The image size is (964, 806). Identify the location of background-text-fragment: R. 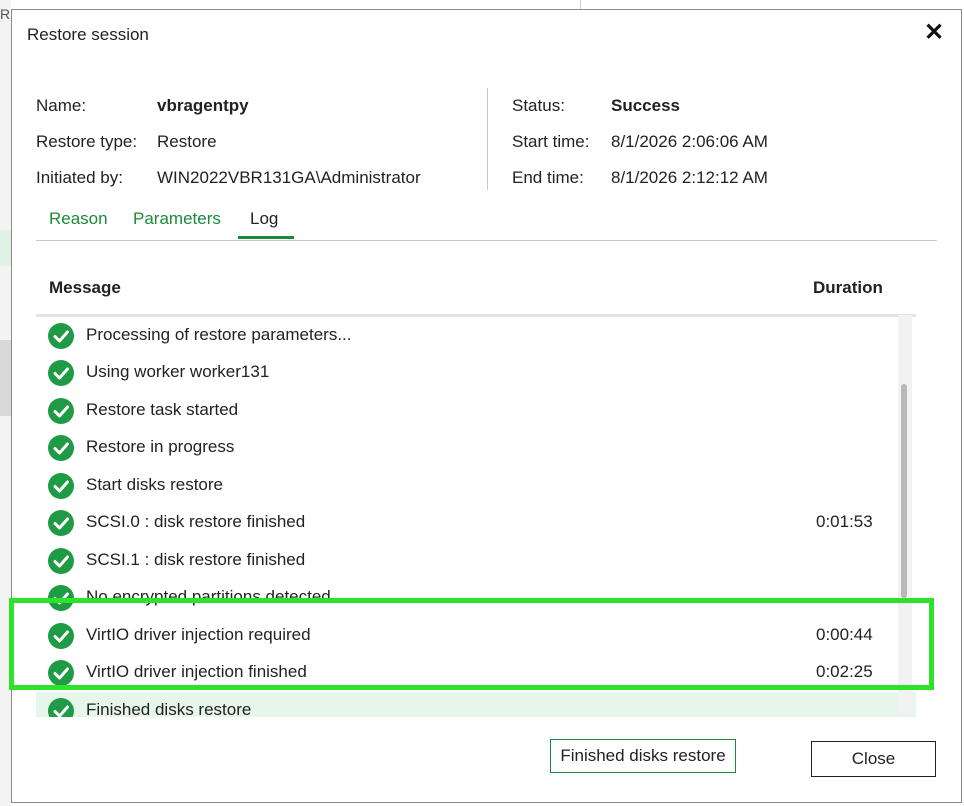
(5, 14).